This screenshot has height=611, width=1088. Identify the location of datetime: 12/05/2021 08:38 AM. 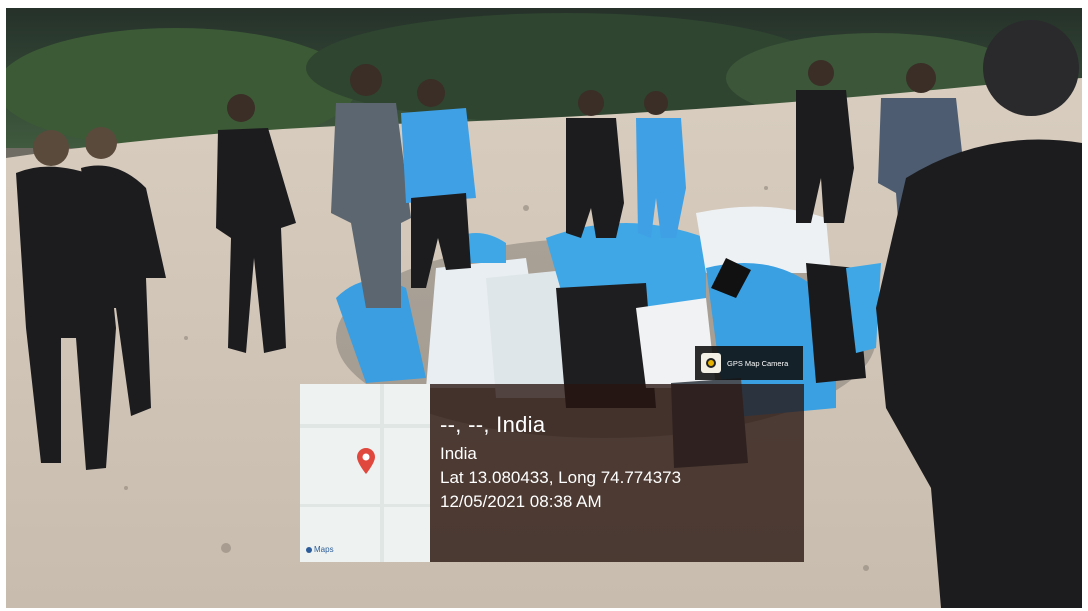
(521, 501).